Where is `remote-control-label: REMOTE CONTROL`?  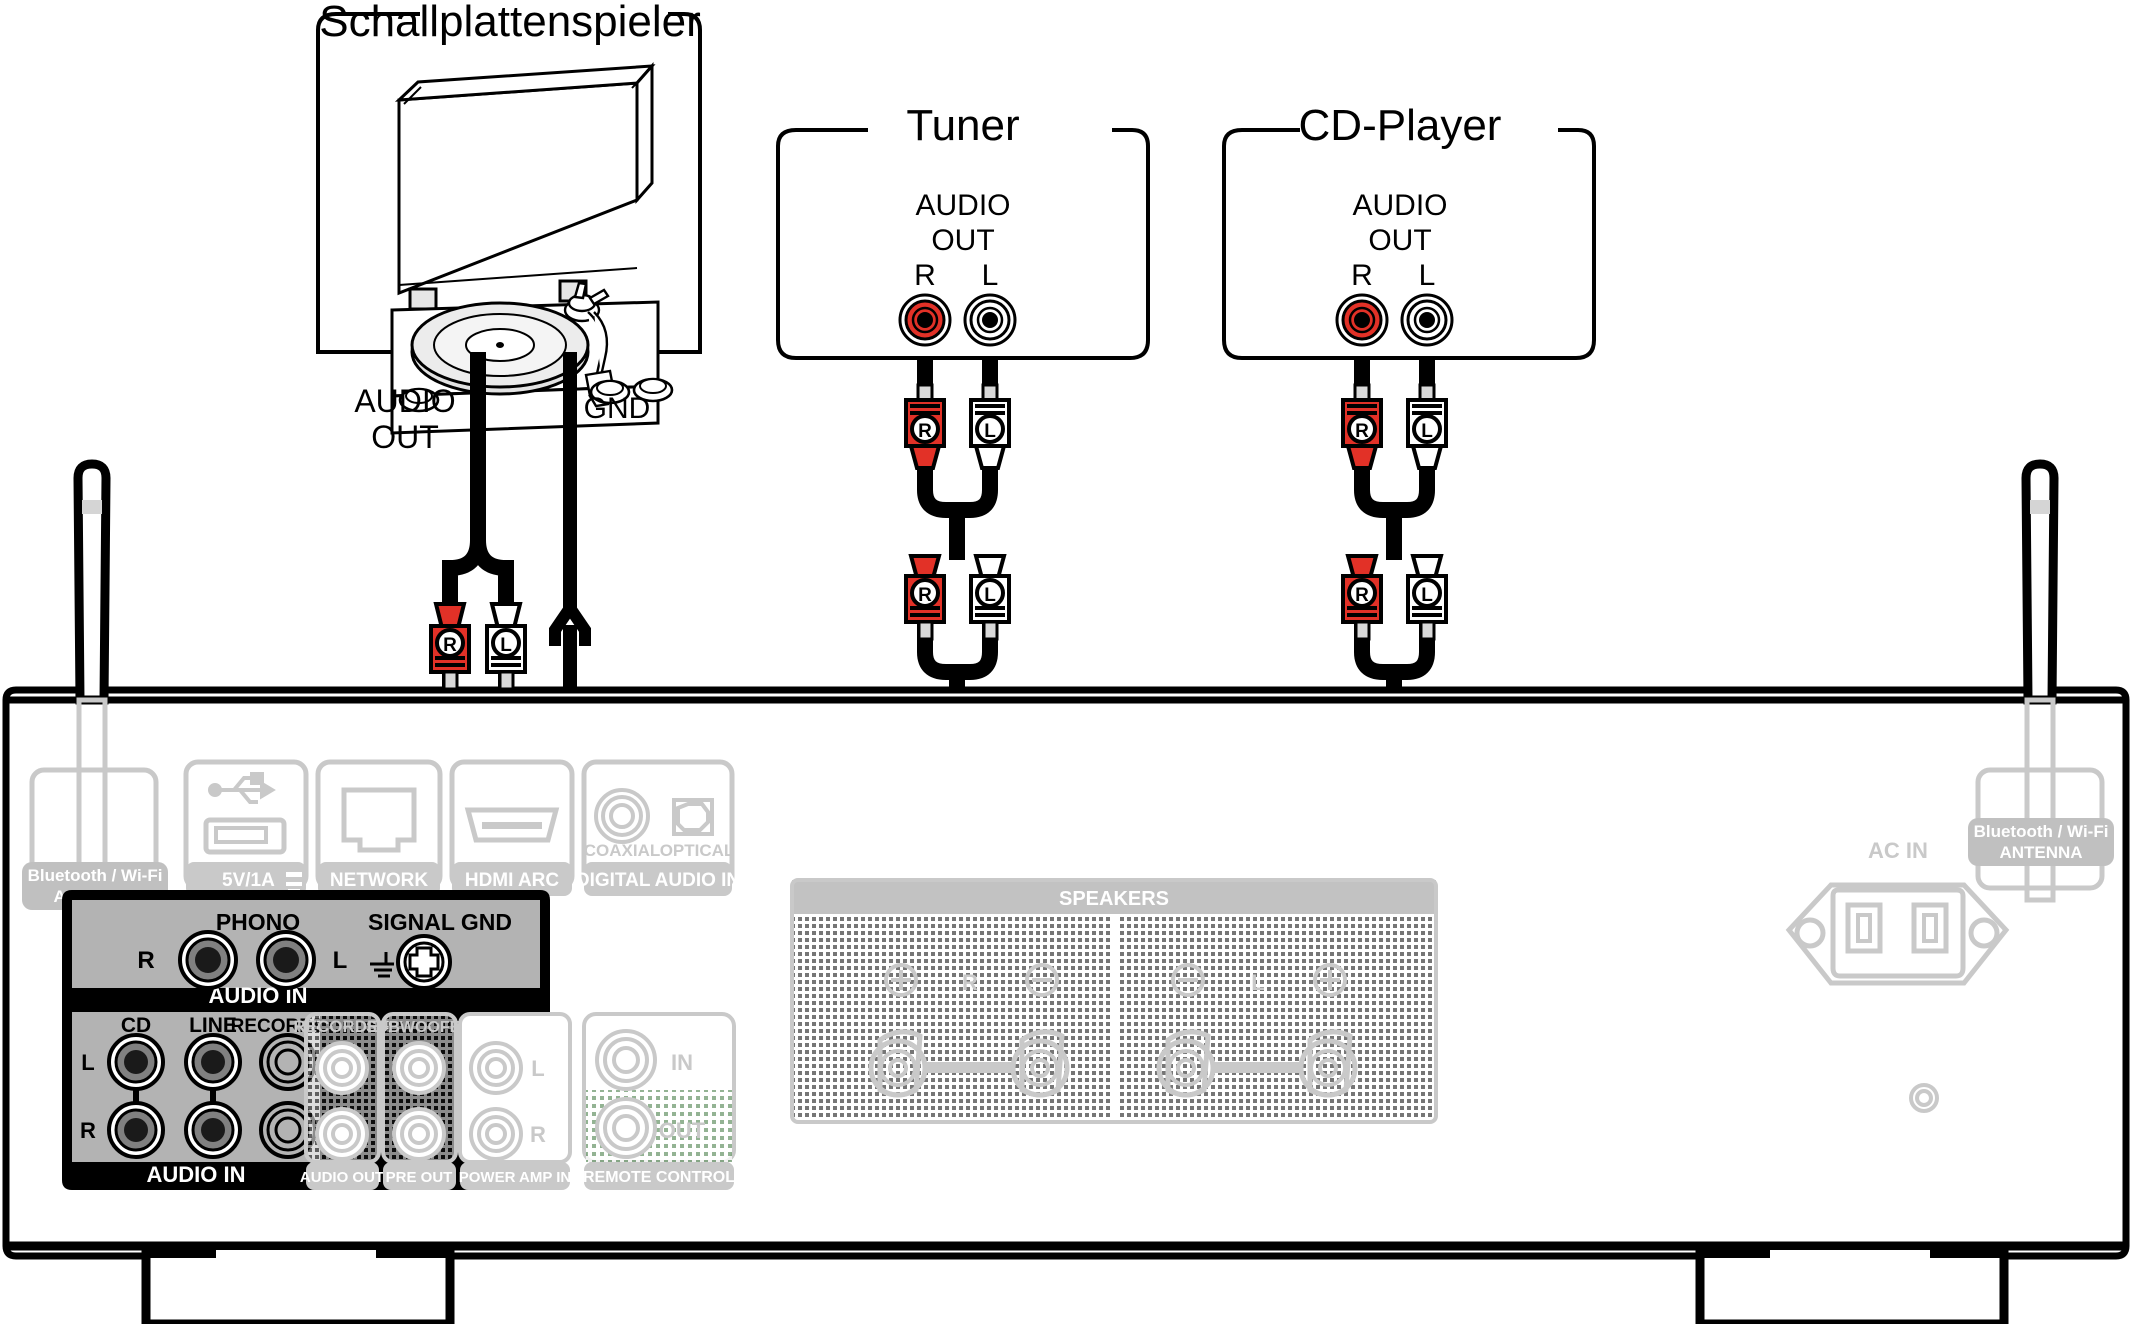 remote-control-label: REMOTE CONTROL is located at coordinates (659, 1177).